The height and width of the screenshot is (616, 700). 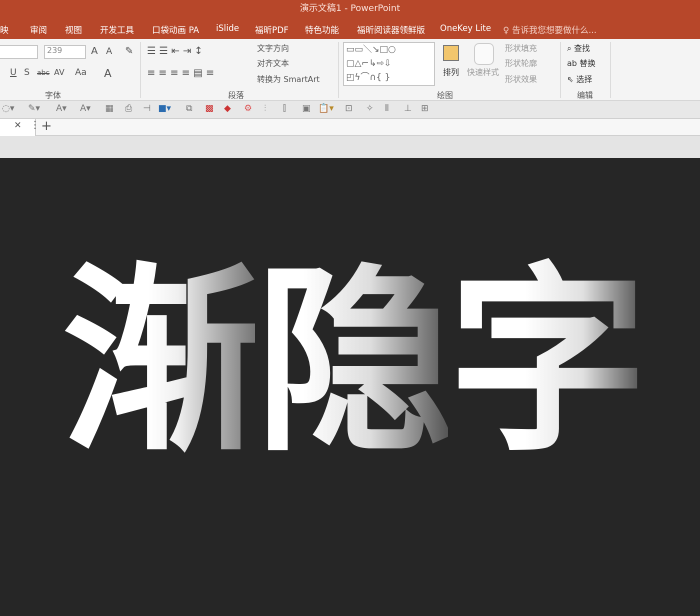 I want to click on align-text-button: 对齐文本, so click(x=273, y=63).